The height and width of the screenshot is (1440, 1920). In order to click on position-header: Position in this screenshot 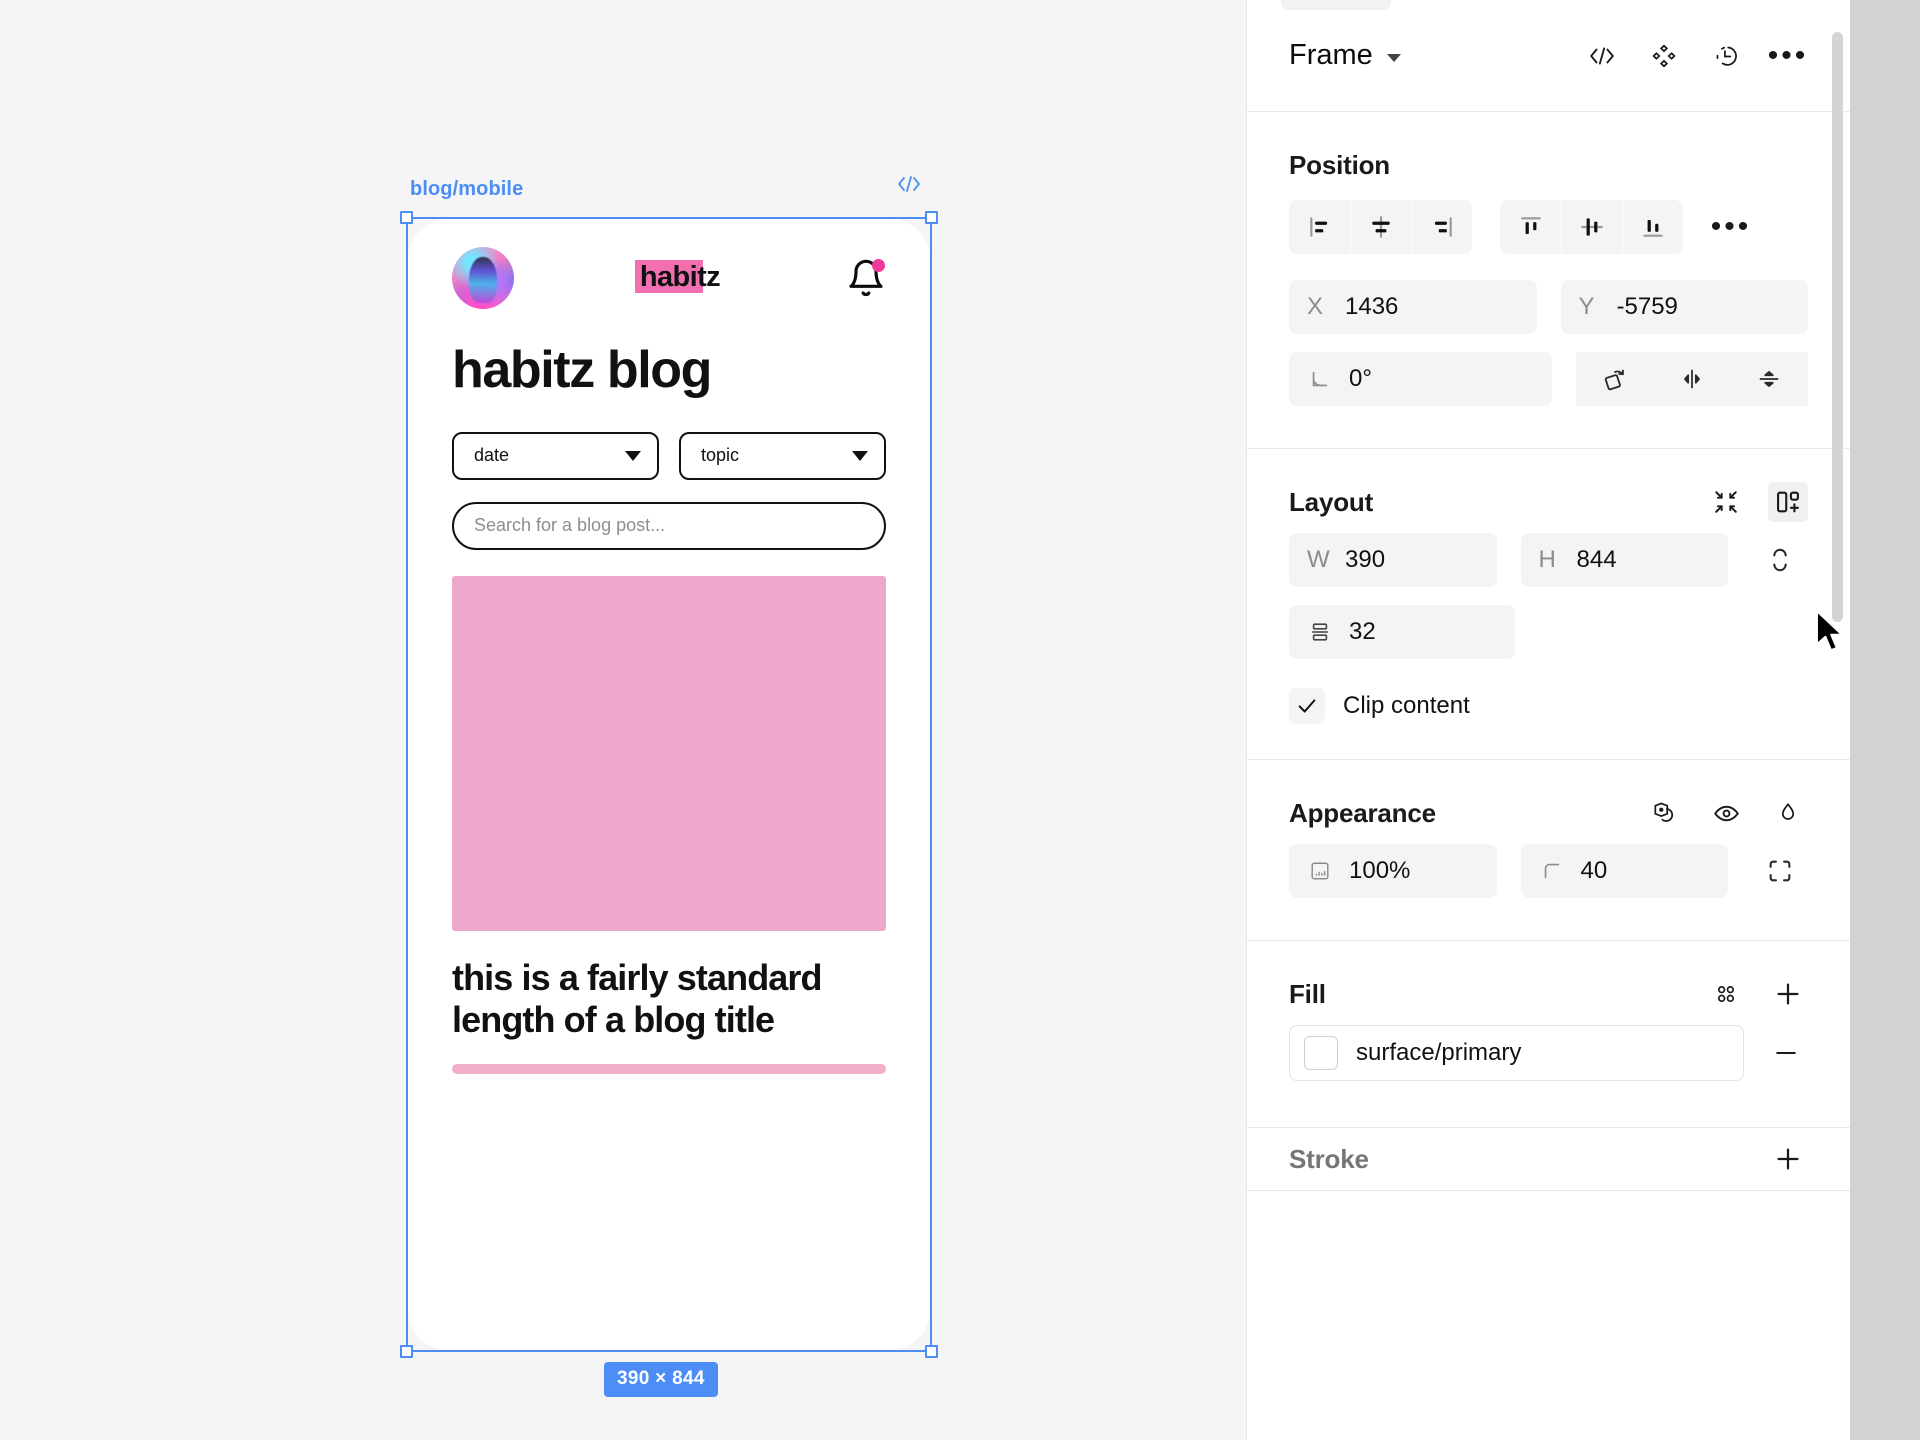, I will do `click(1548, 165)`.